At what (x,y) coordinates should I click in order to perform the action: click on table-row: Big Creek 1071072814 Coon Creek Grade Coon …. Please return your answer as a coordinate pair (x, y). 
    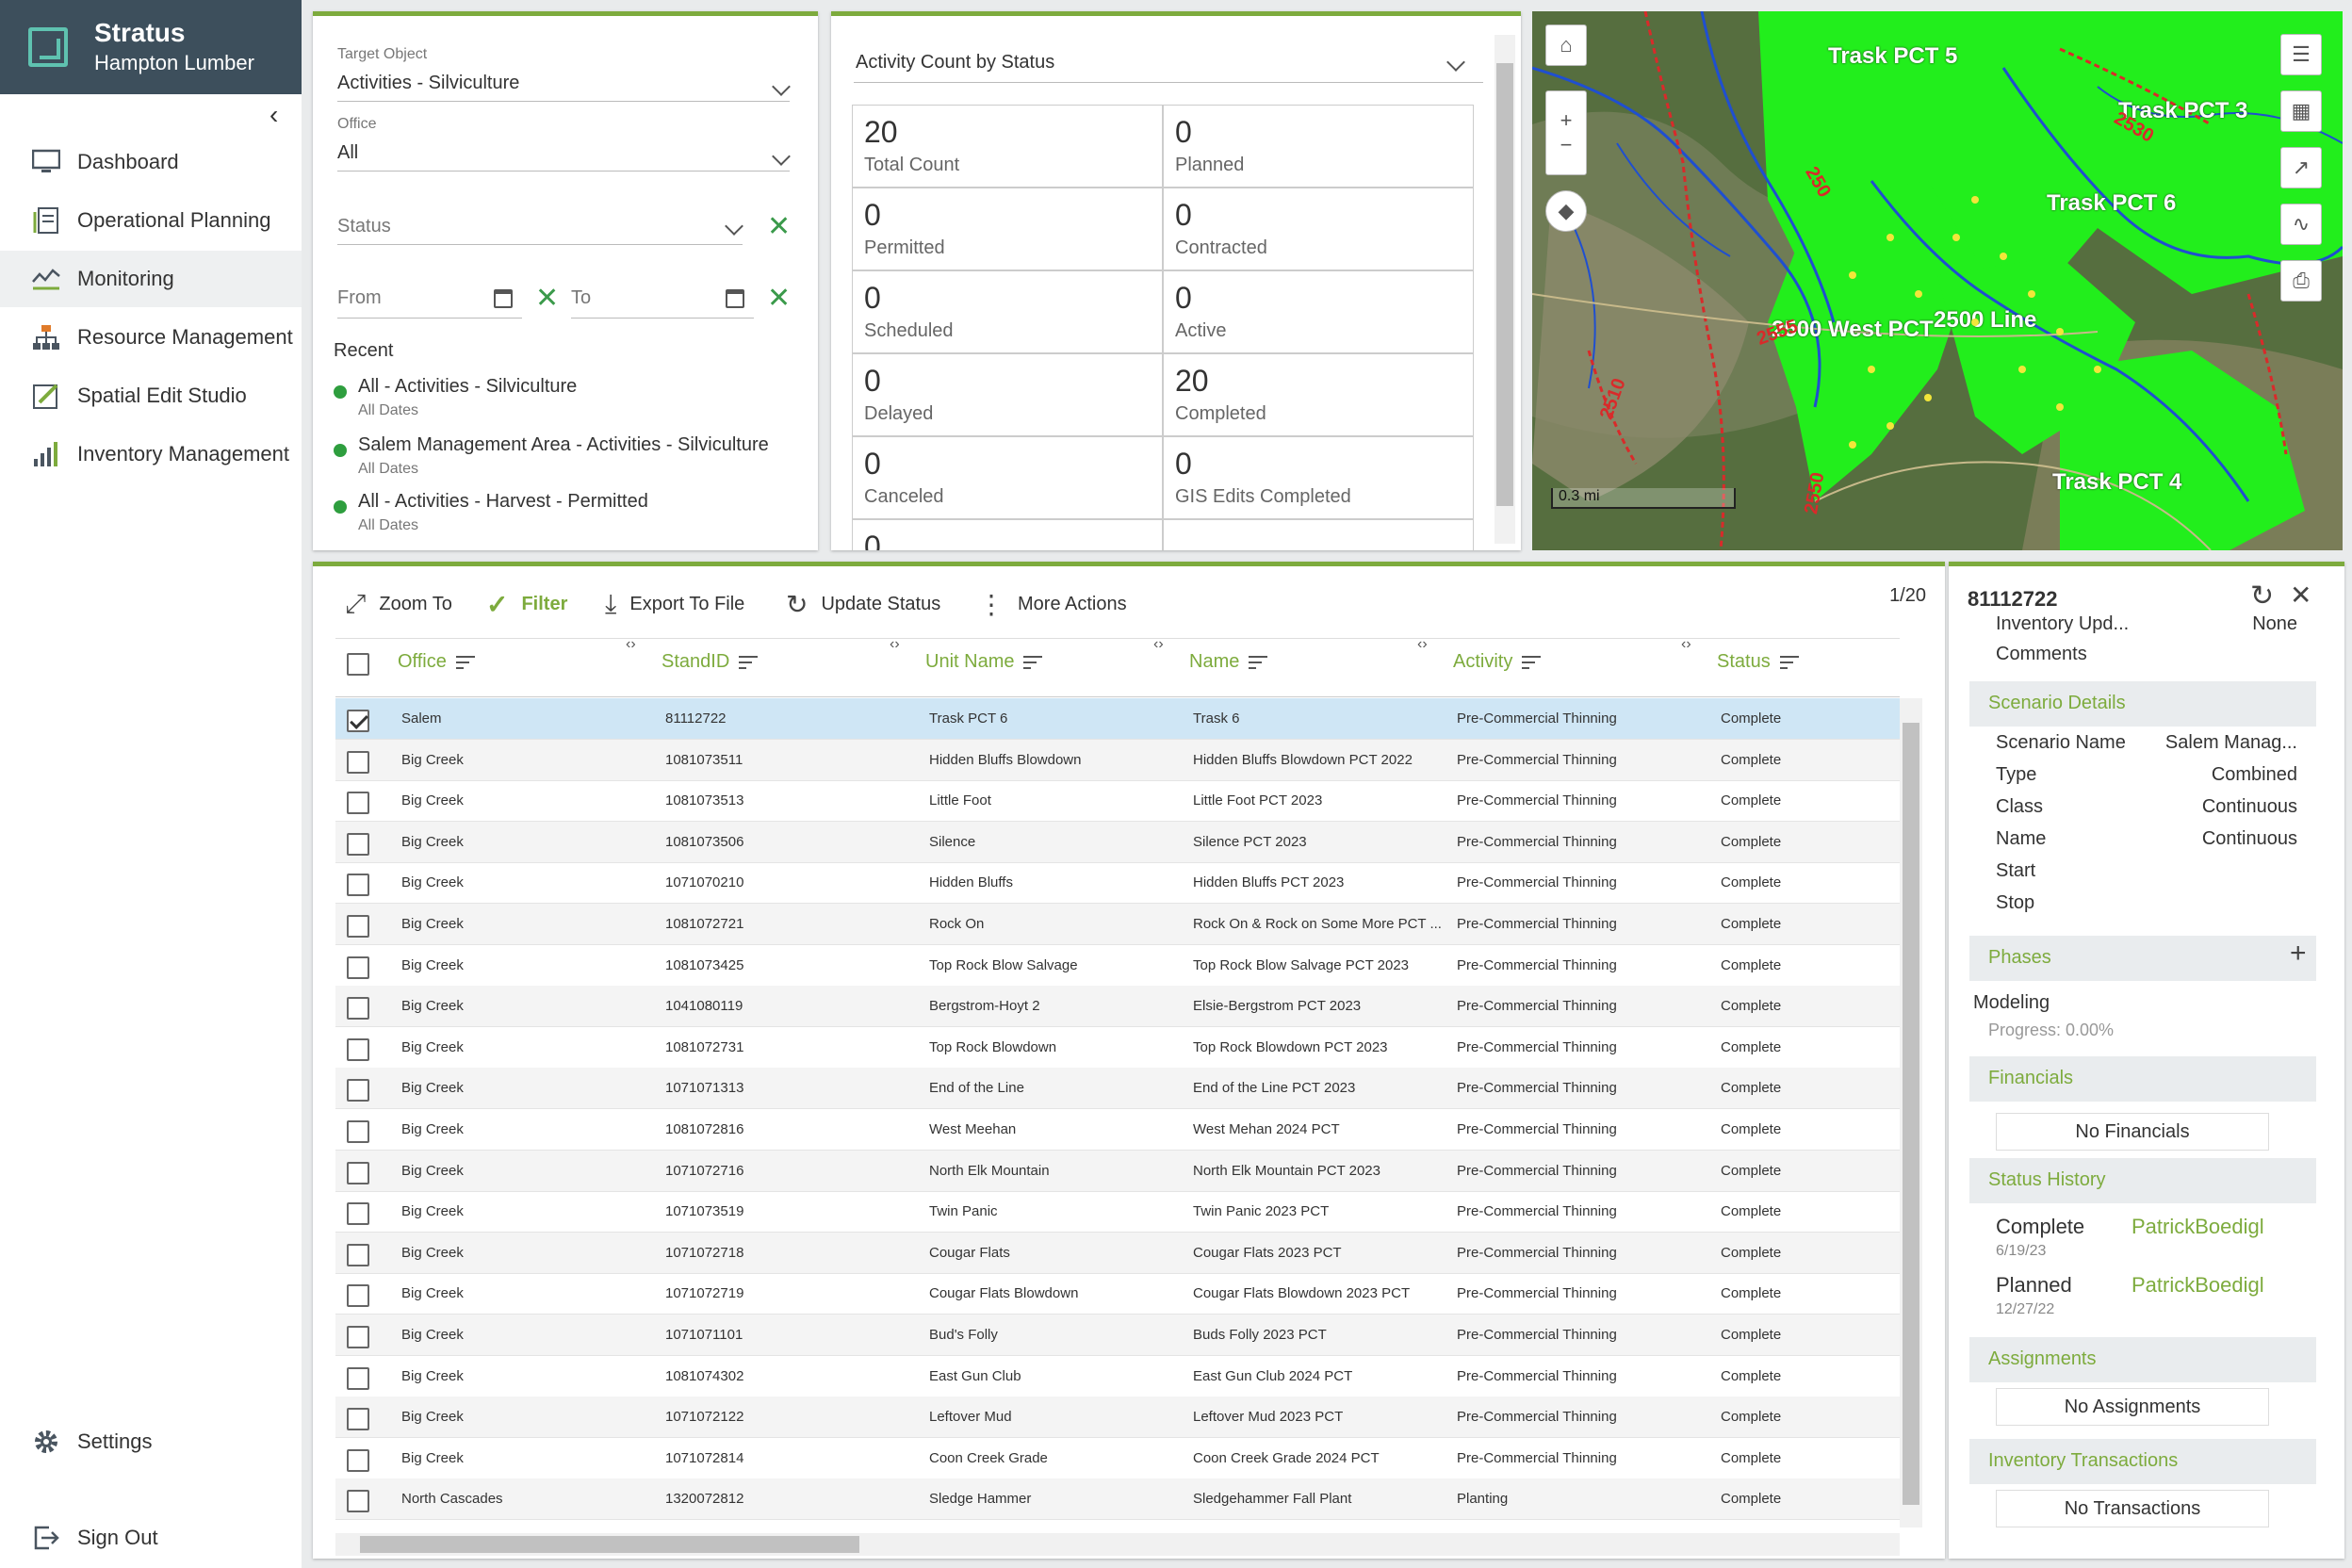
    Looking at the image, I should click on (1117, 1458).